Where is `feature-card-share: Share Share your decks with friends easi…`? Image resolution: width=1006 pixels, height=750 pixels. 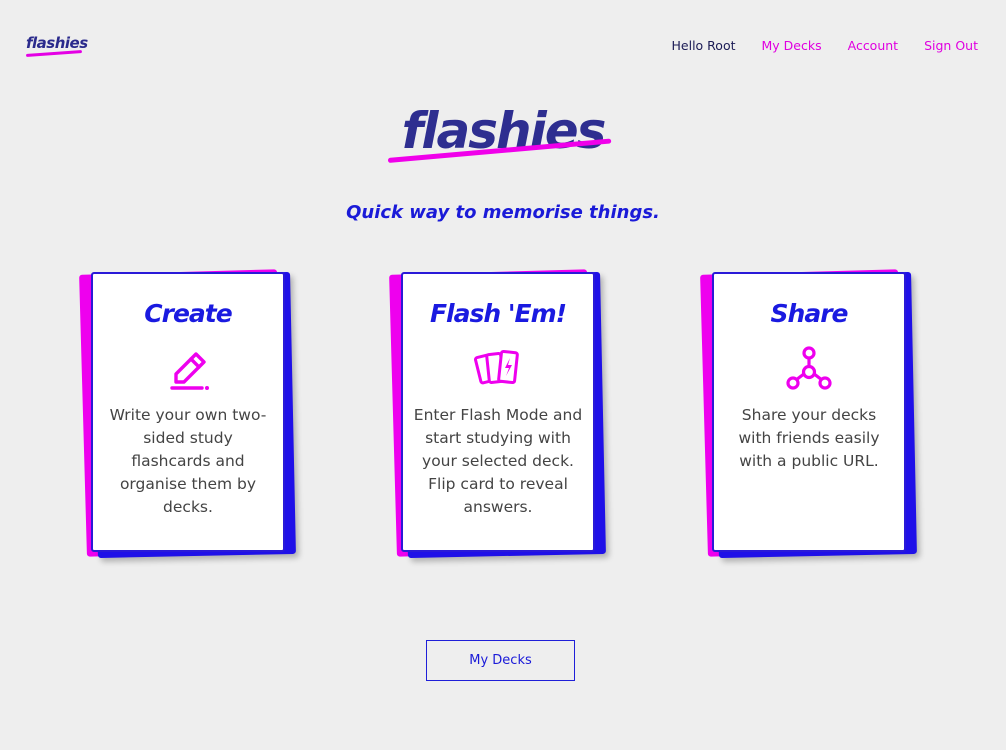 feature-card-share: Share Share your decks with friends easi… is located at coordinates (808, 414).